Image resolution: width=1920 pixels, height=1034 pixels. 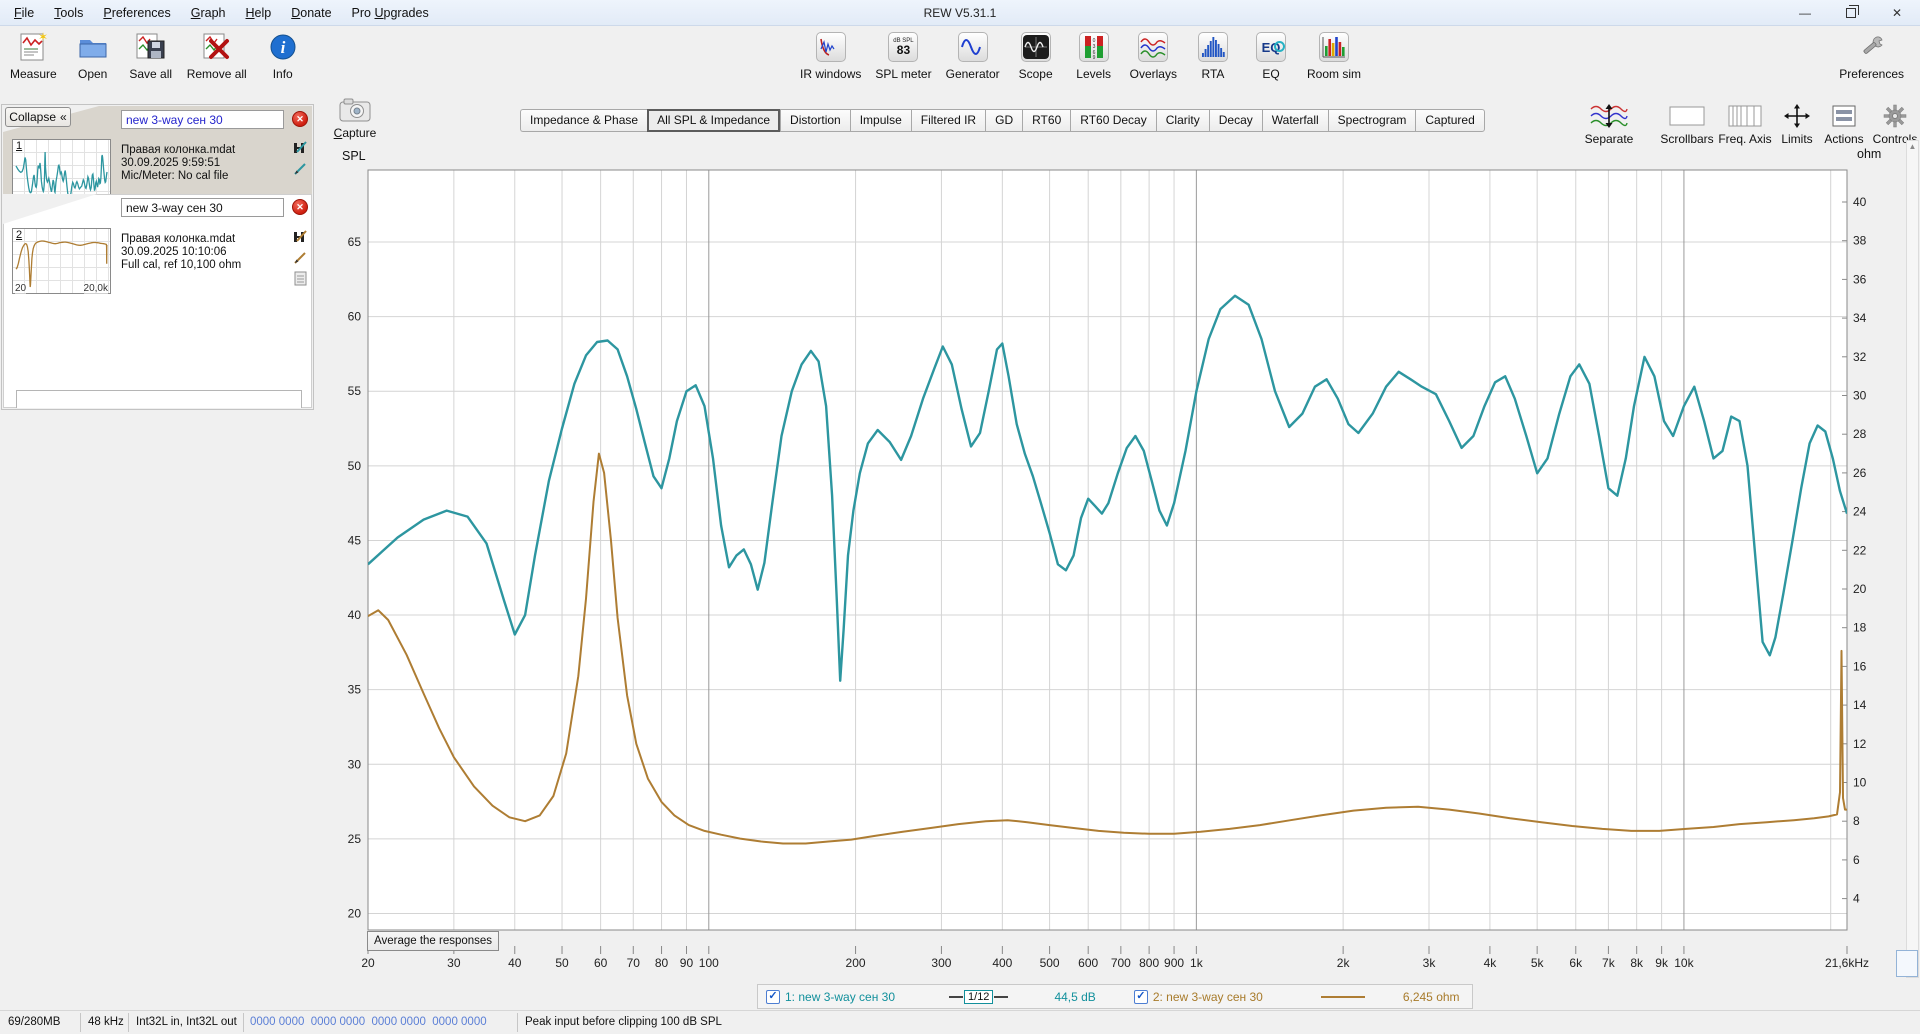 I want to click on svg-text: 55, so click(x=355, y=391).